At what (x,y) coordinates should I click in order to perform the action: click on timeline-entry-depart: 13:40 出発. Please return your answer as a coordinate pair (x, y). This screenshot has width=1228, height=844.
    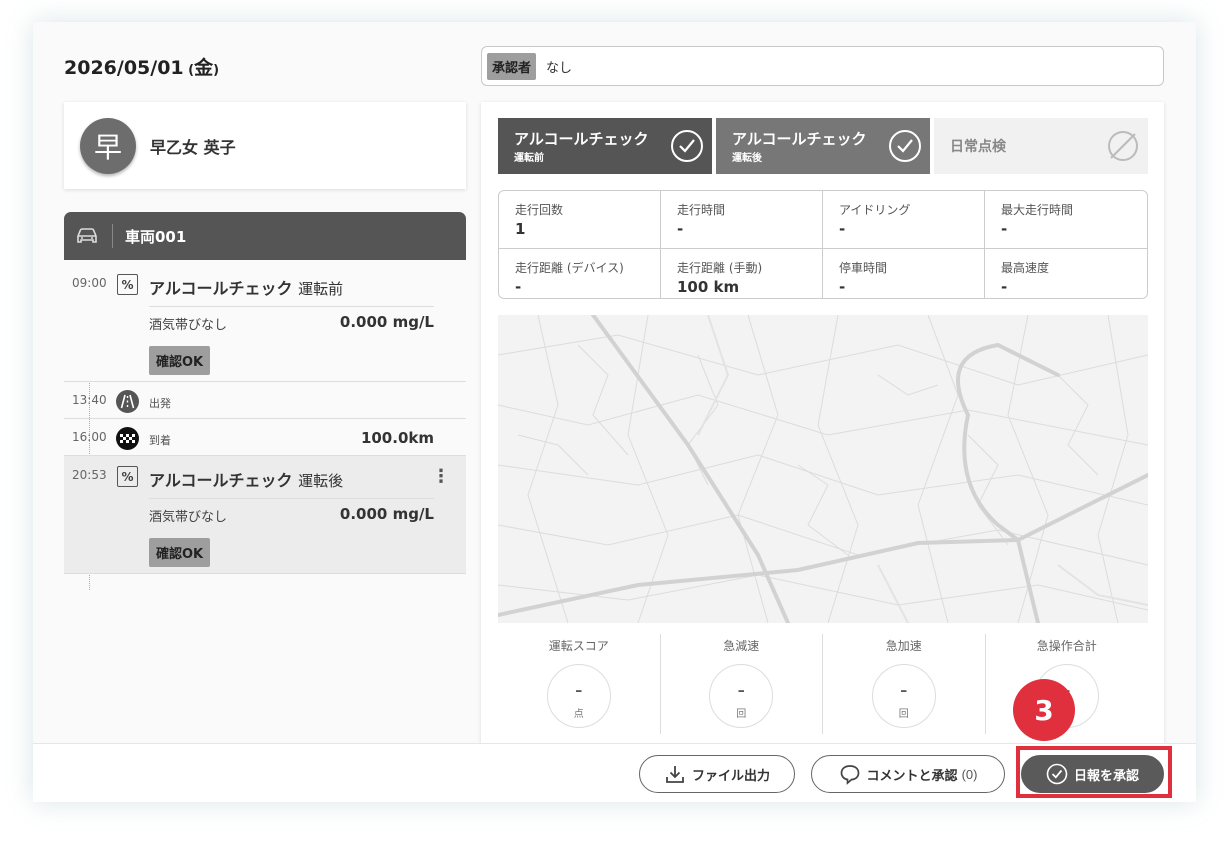
    Looking at the image, I should click on (265, 400).